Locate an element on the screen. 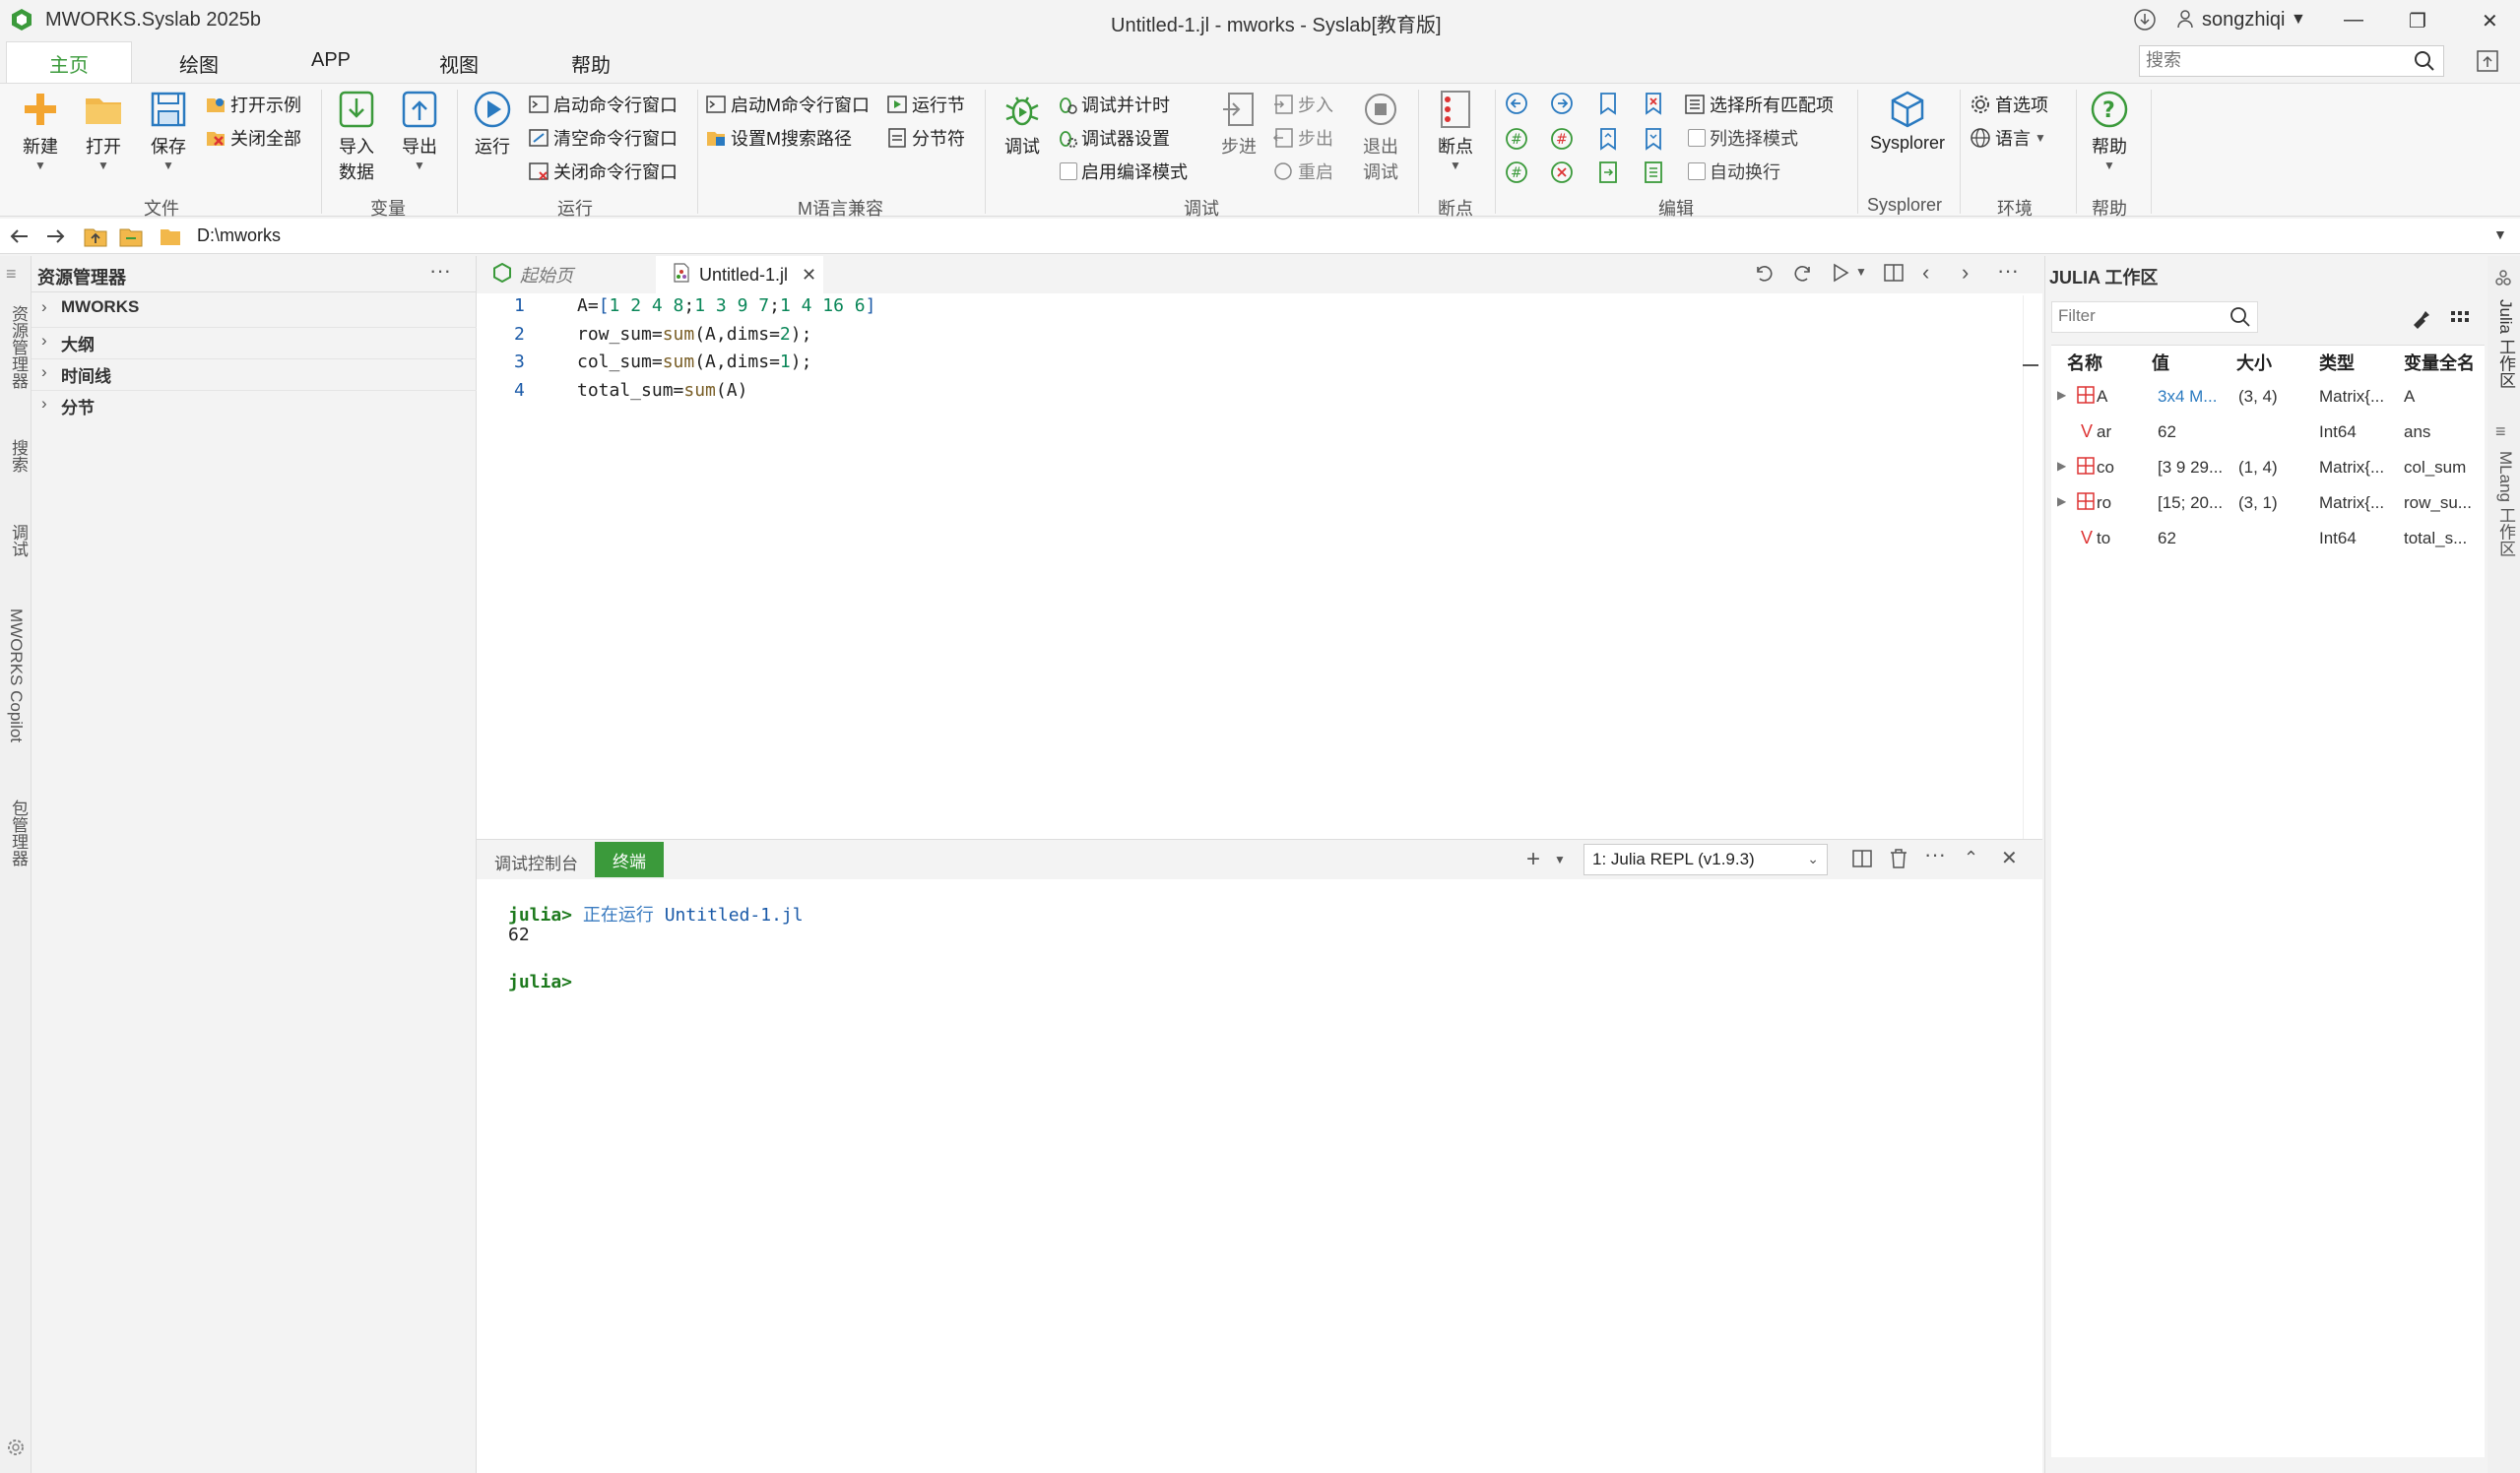  run-button: 运行 is located at coordinates (492, 124).